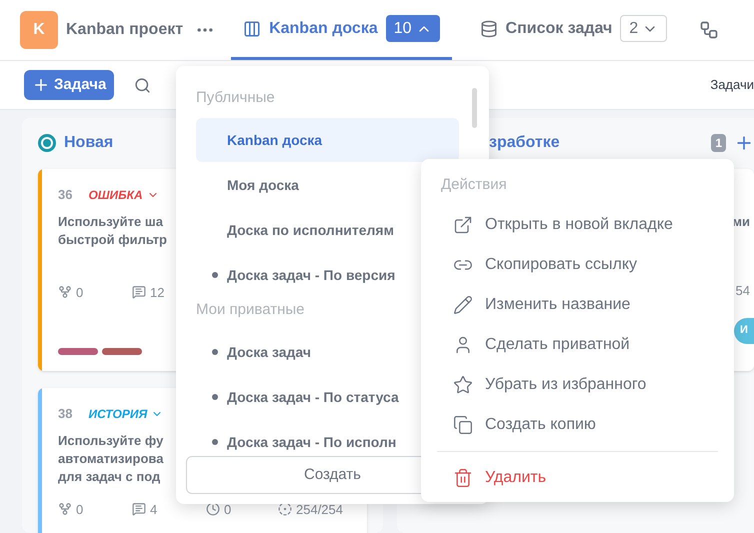 This screenshot has width=754, height=533. Describe the element at coordinates (39, 30) in the screenshot. I see `project-avatar: K` at that location.